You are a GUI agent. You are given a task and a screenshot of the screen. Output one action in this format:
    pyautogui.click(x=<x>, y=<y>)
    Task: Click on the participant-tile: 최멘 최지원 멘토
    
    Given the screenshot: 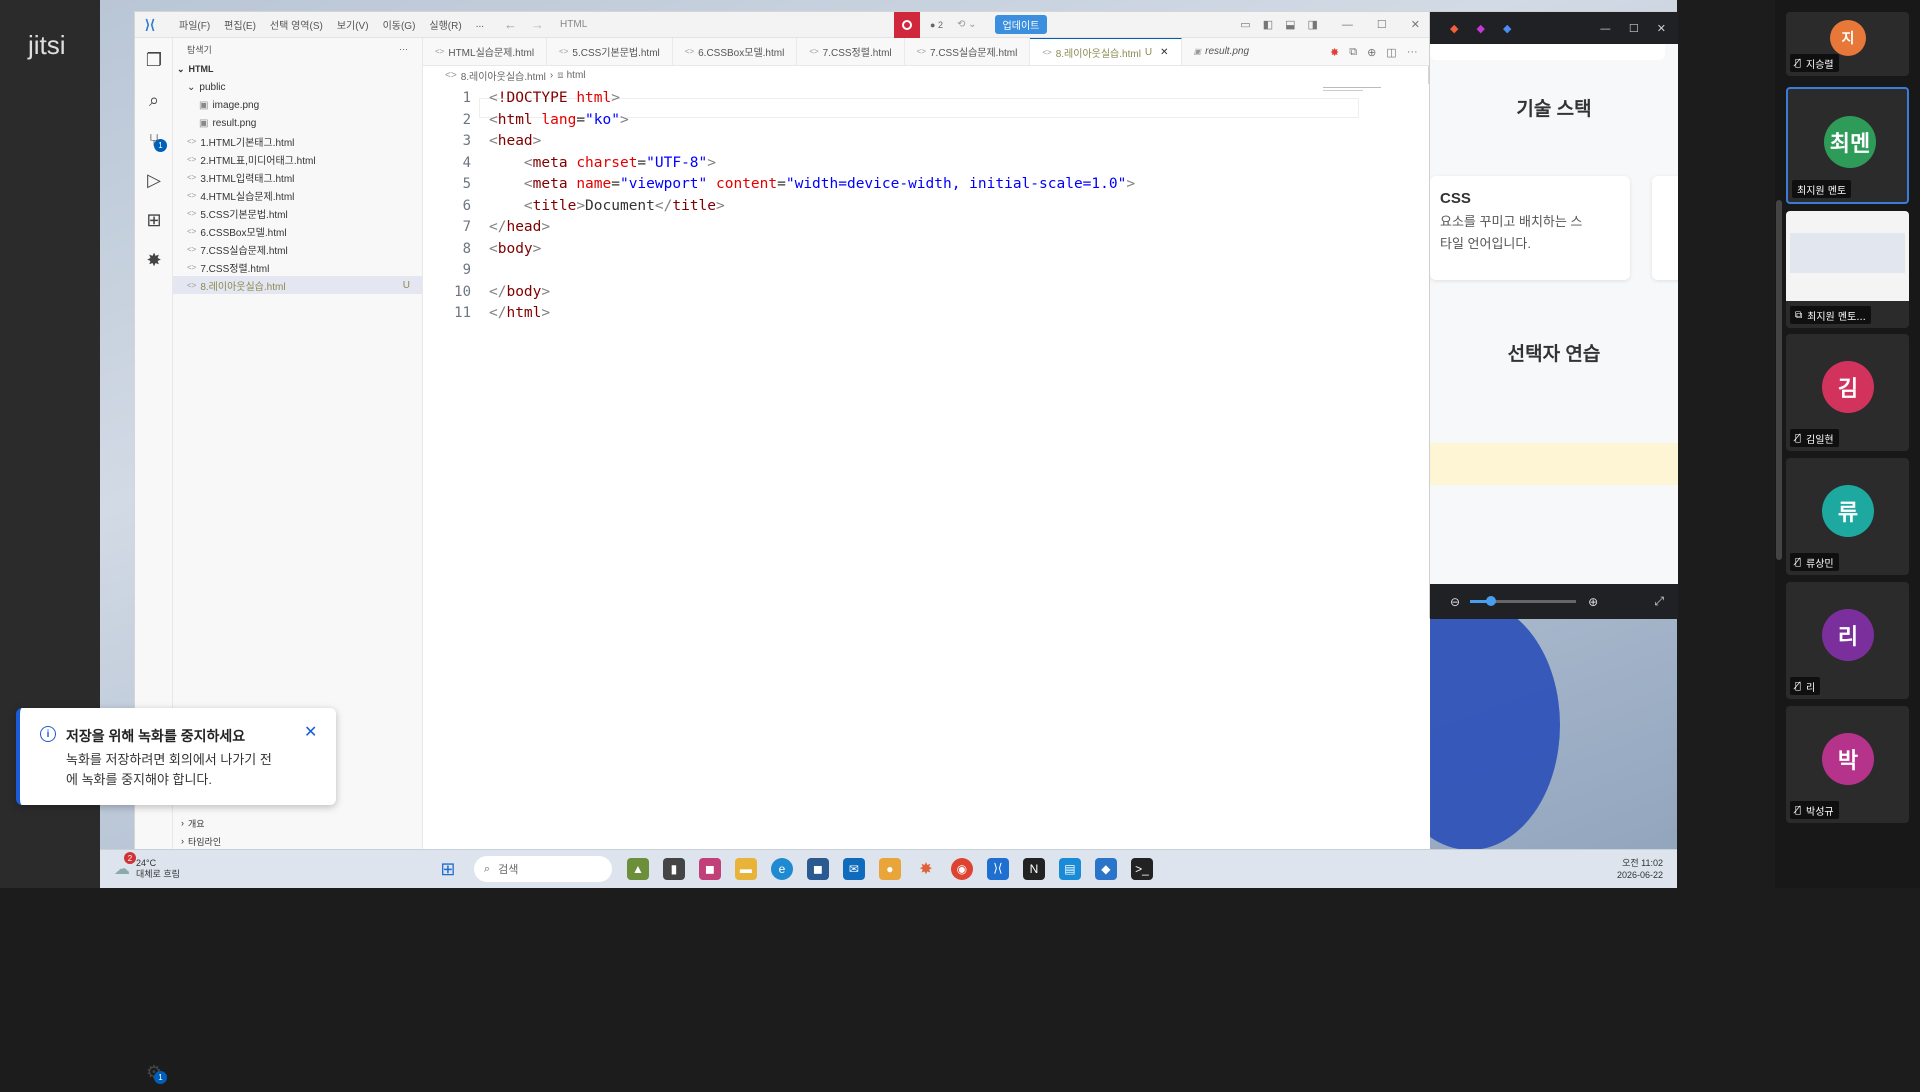 What is the action you would take?
    pyautogui.click(x=1847, y=145)
    